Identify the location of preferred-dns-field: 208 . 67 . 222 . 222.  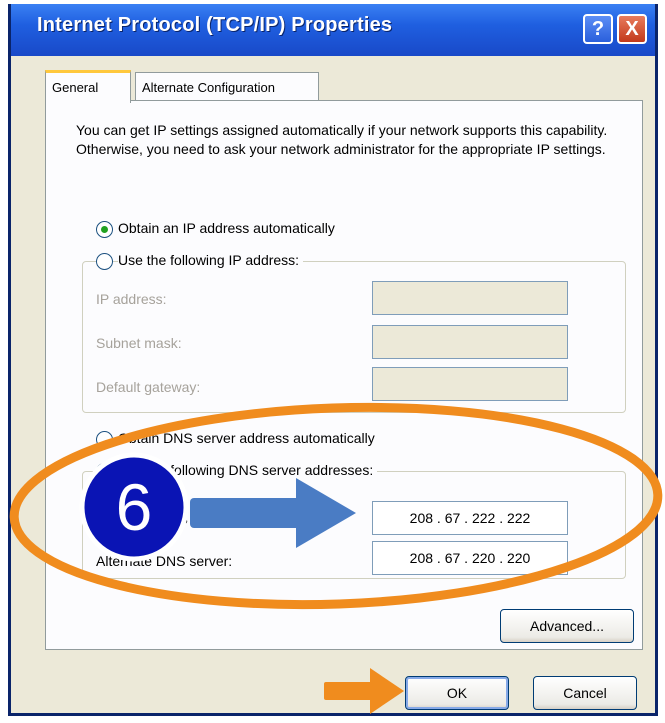
(470, 518).